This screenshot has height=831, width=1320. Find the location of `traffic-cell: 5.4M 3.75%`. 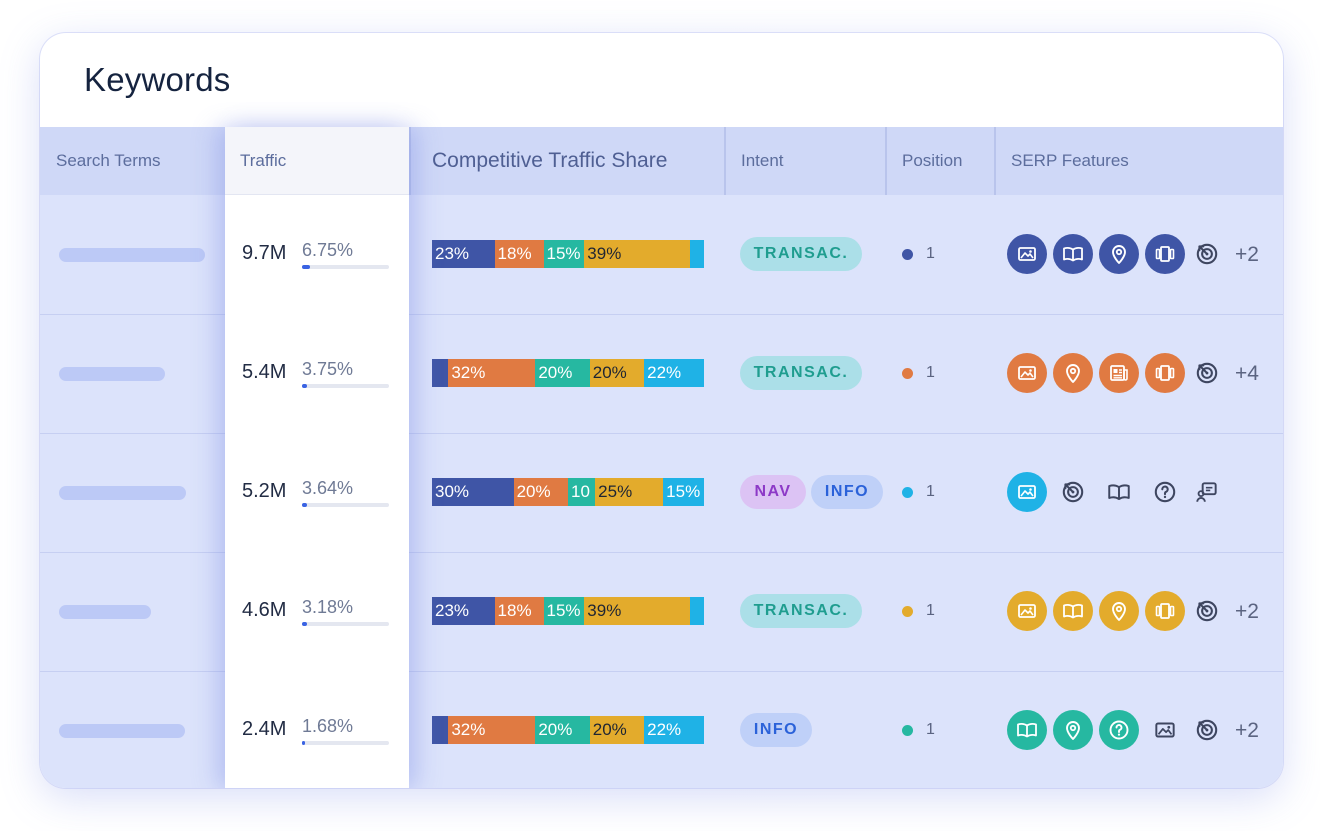

traffic-cell: 5.4M 3.75% is located at coordinates (317, 373).